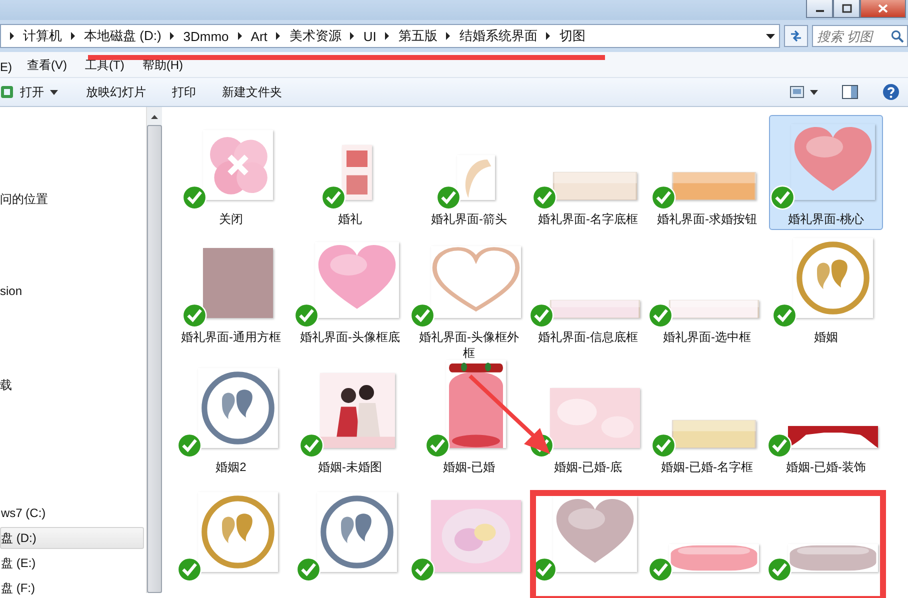 This screenshot has height=598, width=908. What do you see at coordinates (707, 219) in the screenshot?
I see `file-name: 婚礼界面-求婚按钮` at bounding box center [707, 219].